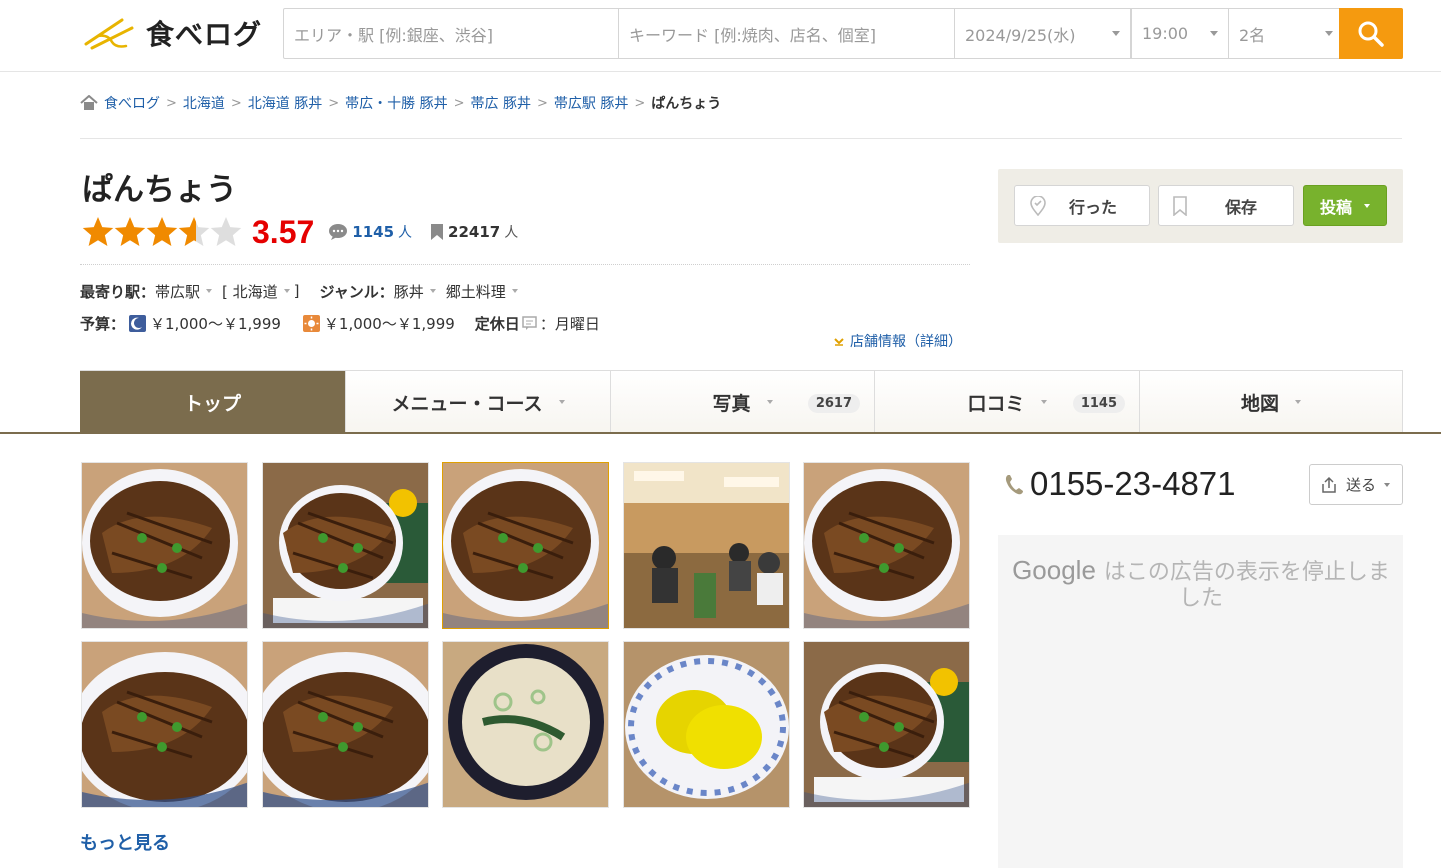 The height and width of the screenshot is (868, 1441). What do you see at coordinates (138, 323) in the screenshot?
I see `dinner-moon-icon` at bounding box center [138, 323].